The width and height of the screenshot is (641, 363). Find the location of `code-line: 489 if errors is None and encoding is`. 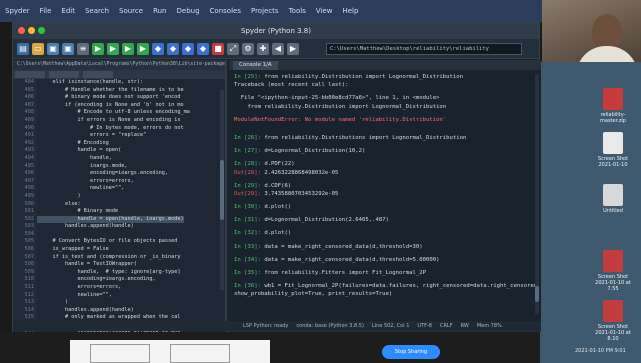

code-line: 489 if errors is None and encoding is is located at coordinates (119, 120).